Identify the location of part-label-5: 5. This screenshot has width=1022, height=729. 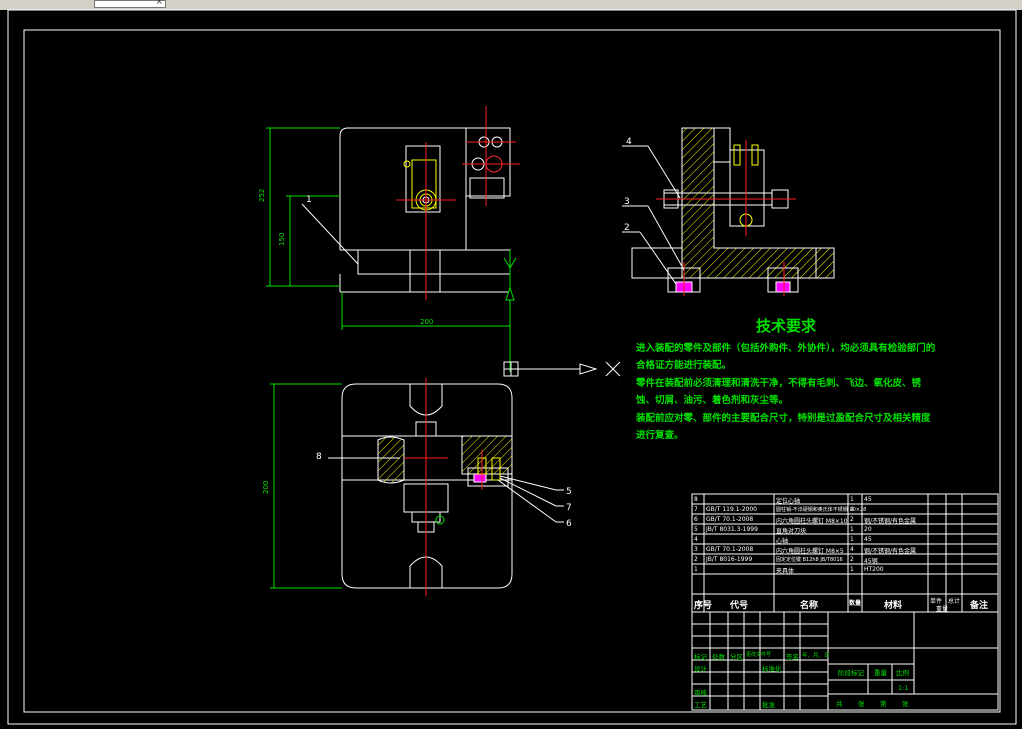
(569, 492).